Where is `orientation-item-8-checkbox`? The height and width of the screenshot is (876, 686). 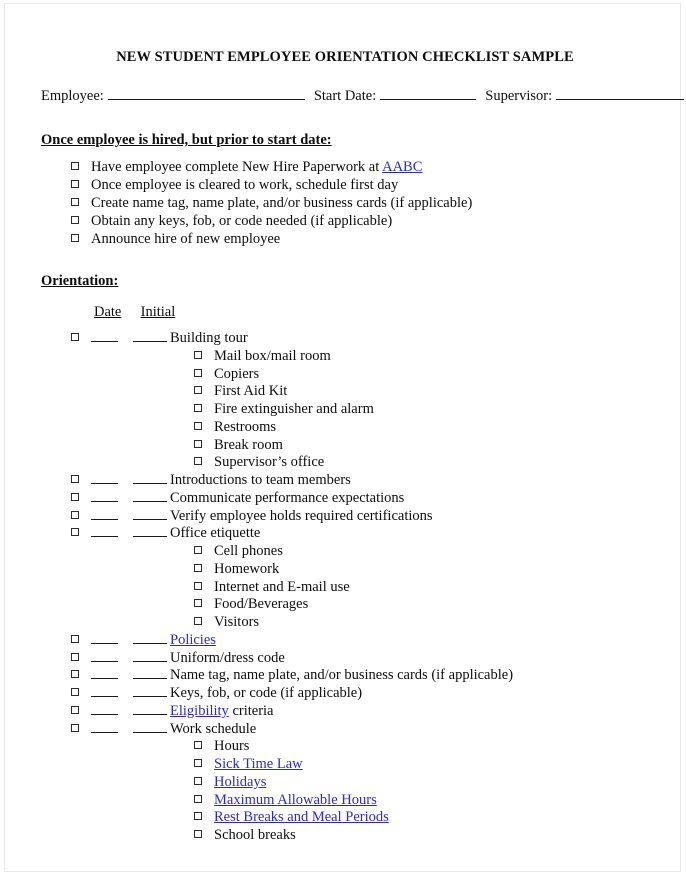 orientation-item-8-checkbox is located at coordinates (75, 692).